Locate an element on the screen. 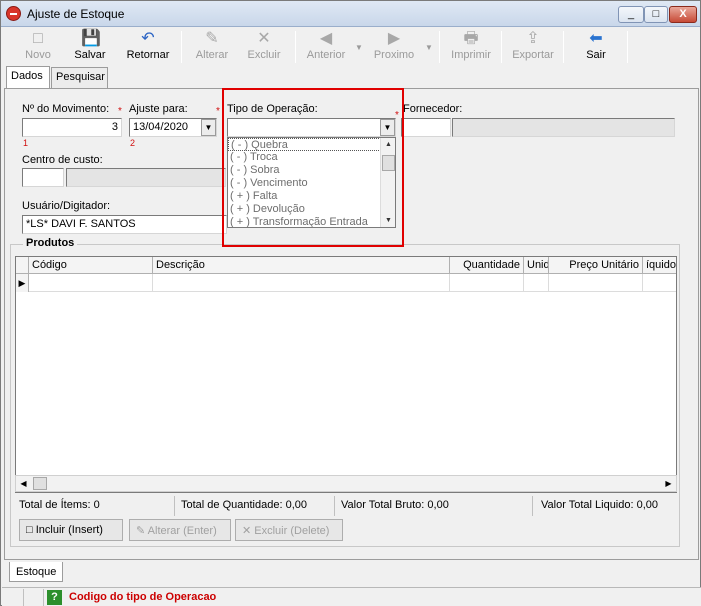  excluir-button: ✕ Excluir is located at coordinates (264, 47).